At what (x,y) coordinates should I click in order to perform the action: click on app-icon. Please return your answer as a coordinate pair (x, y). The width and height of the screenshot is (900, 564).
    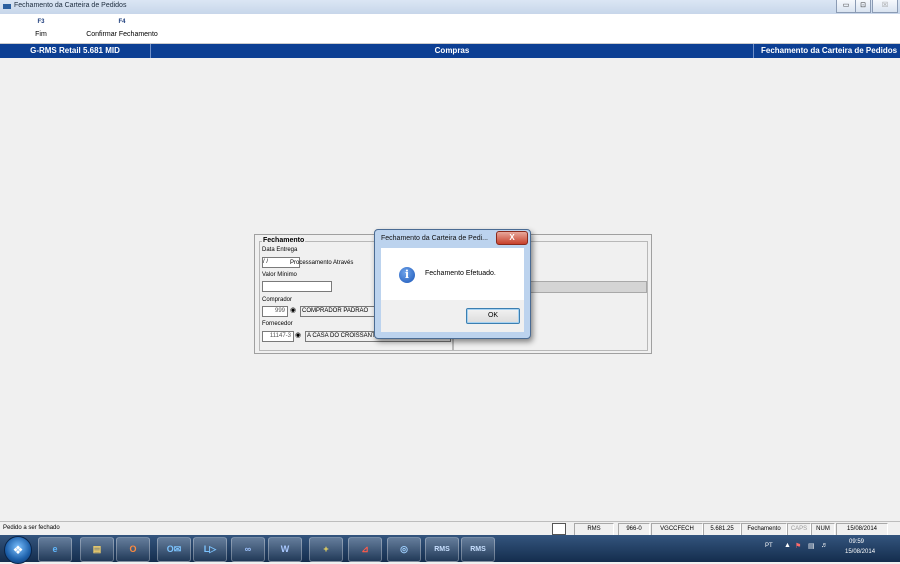
    Looking at the image, I should click on (7, 6).